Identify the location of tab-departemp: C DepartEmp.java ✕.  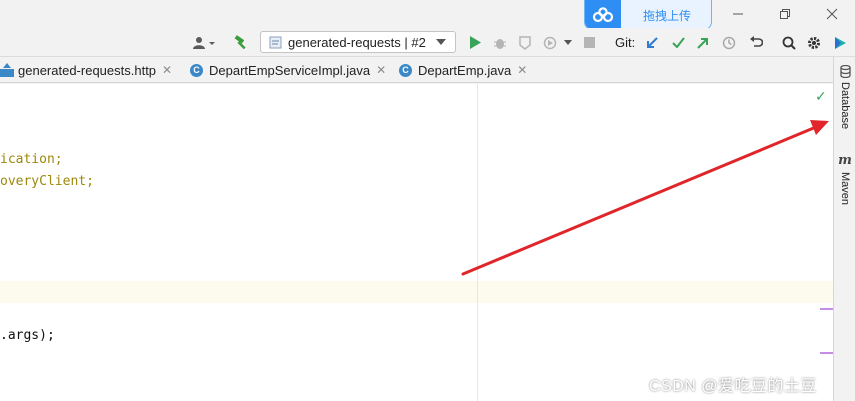
(463, 70).